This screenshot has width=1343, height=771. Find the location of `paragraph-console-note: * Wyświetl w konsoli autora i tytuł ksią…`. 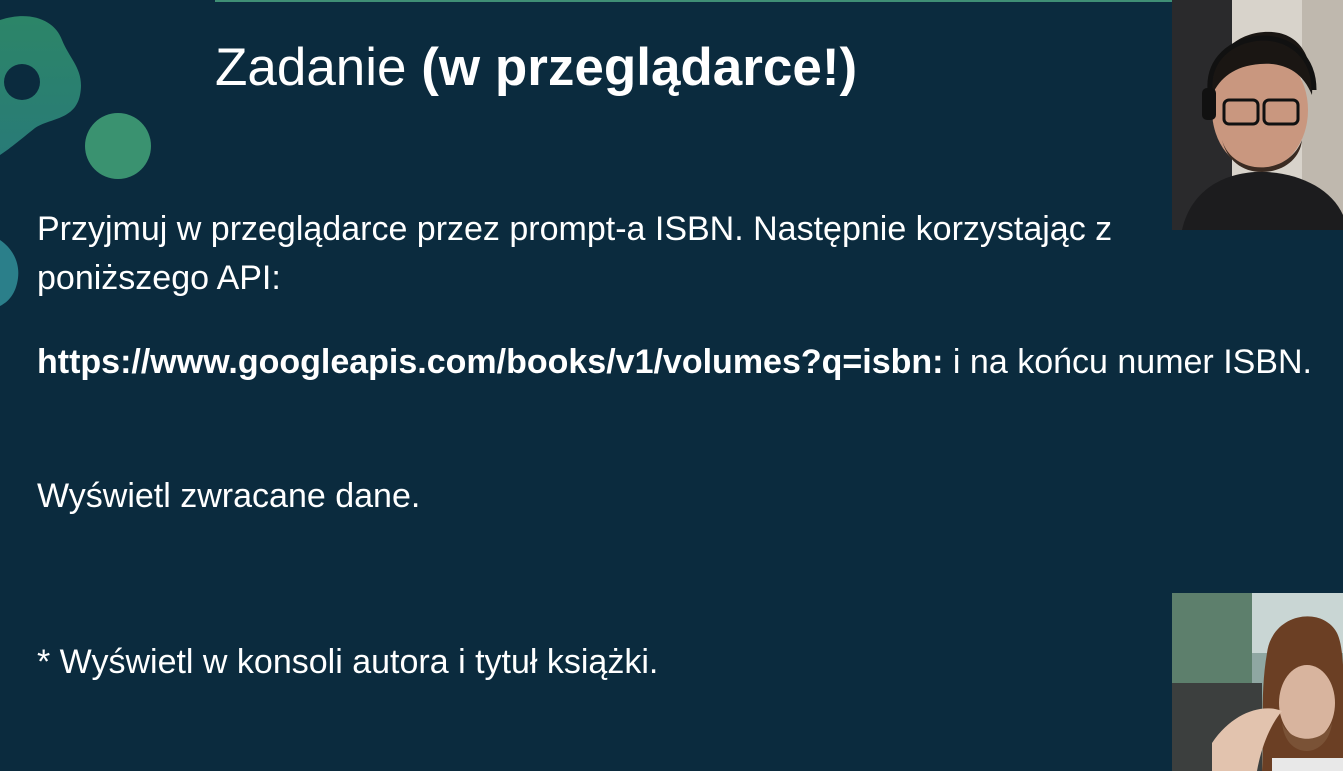

paragraph-console-note: * Wyświetl w konsoli autora i tytuł ksią… is located at coordinates (348, 662).